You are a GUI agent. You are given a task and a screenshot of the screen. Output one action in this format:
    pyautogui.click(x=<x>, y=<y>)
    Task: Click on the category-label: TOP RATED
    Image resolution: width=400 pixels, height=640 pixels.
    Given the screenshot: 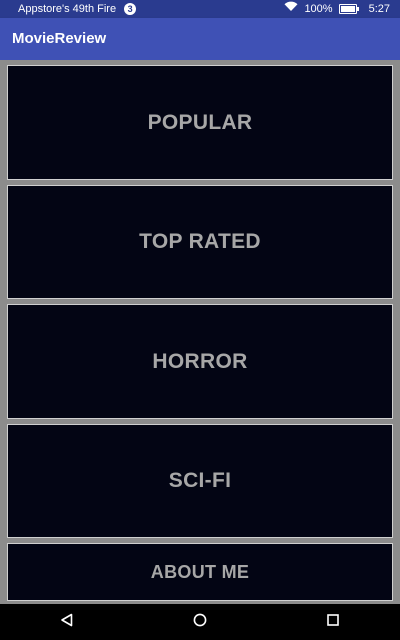 What is the action you would take?
    pyautogui.click(x=200, y=241)
    